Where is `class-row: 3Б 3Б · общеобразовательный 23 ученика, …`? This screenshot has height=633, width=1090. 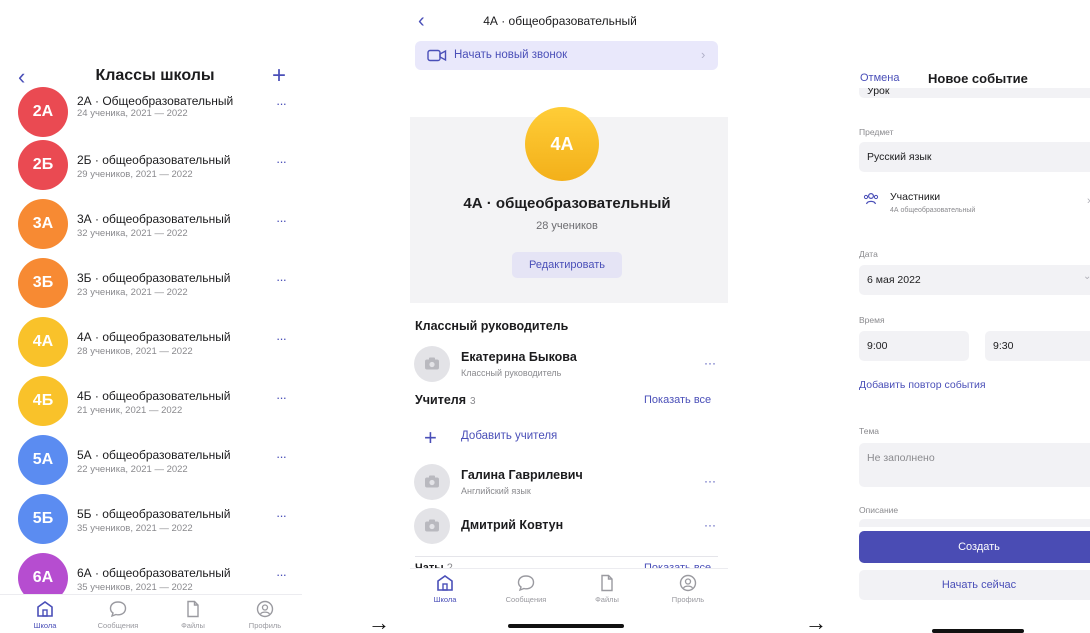 class-row: 3Б 3Б · общеобразовательный 23 ученика, … is located at coordinates (158, 283).